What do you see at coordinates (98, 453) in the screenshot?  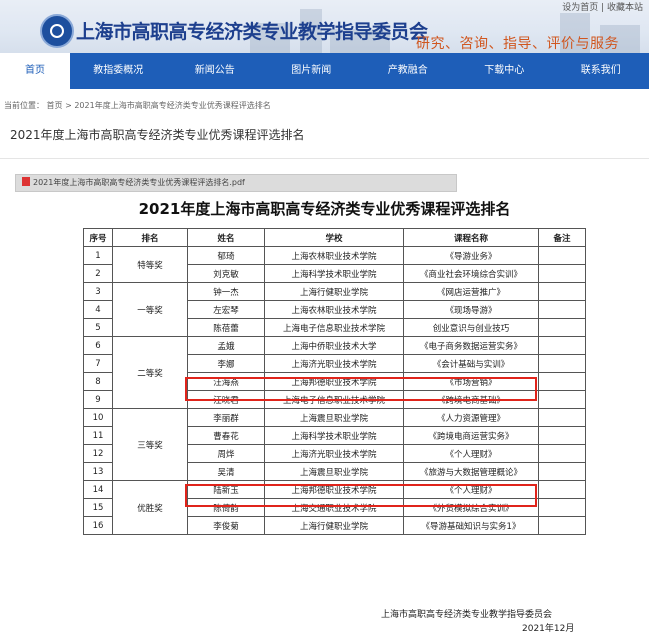 I see `cell-no: 12` at bounding box center [98, 453].